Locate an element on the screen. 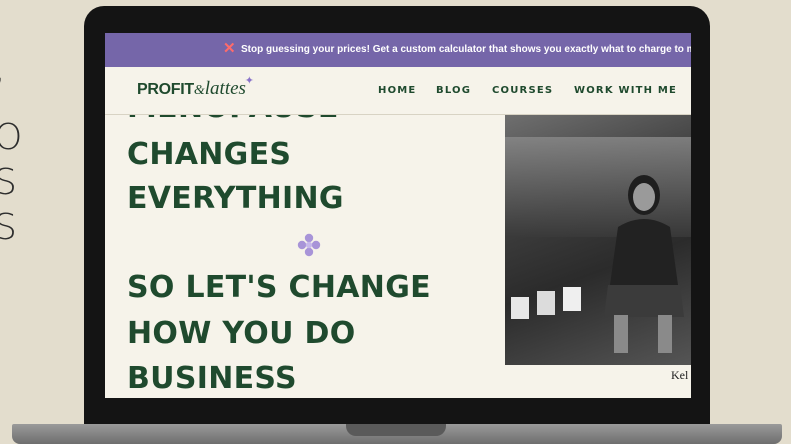  x-icon: ✕ is located at coordinates (229, 48).